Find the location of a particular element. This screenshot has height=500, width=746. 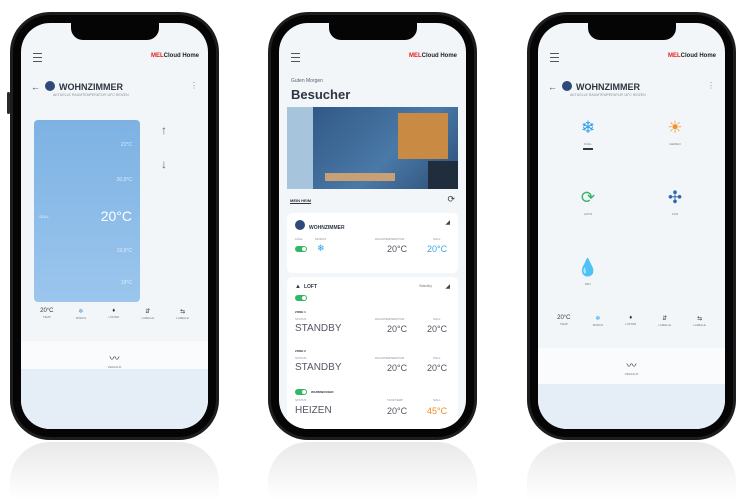

mode-option-auto: ⟳ AUTO is located at coordinates (588, 202).